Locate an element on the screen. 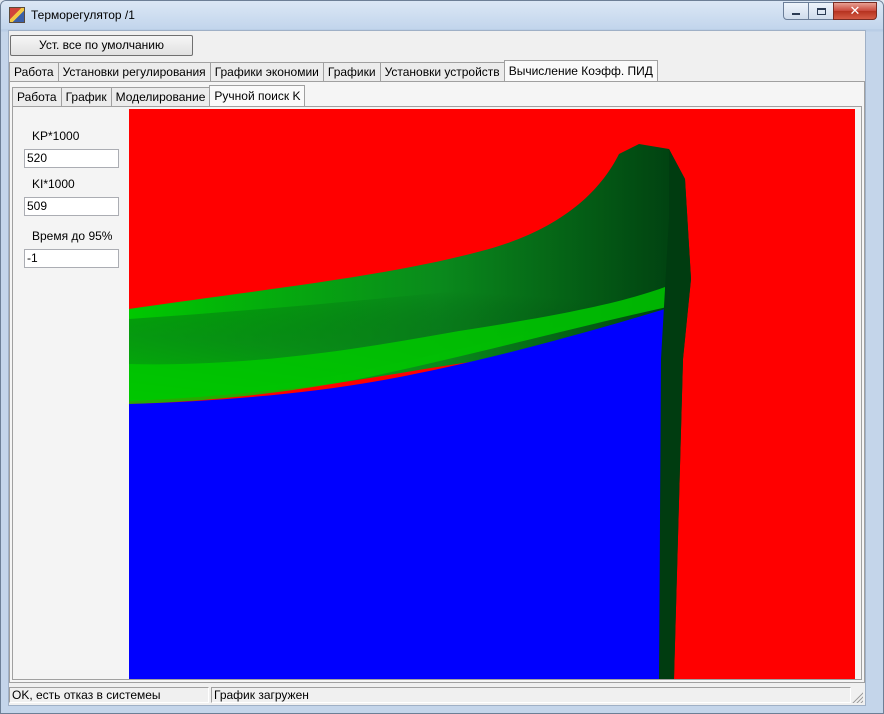  subtab-manual-k-search: Ручной поиск K is located at coordinates (257, 95).